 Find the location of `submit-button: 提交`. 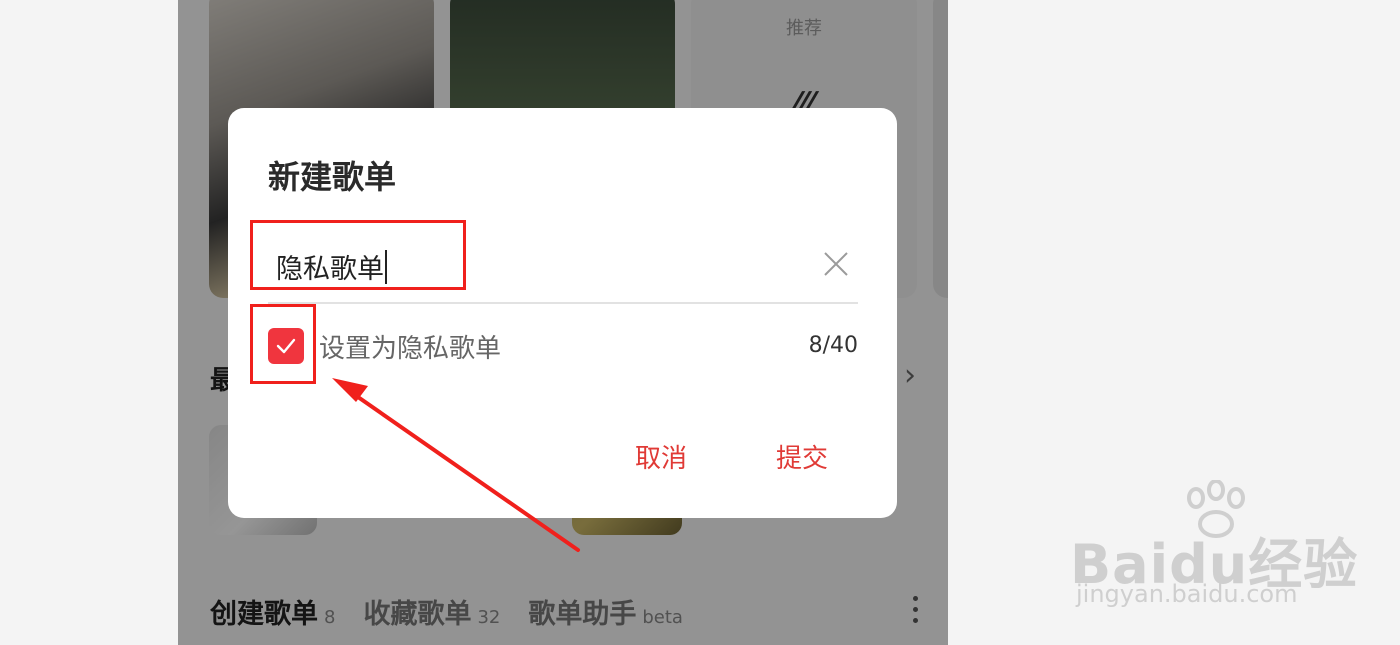

submit-button: 提交 is located at coordinates (802, 456).